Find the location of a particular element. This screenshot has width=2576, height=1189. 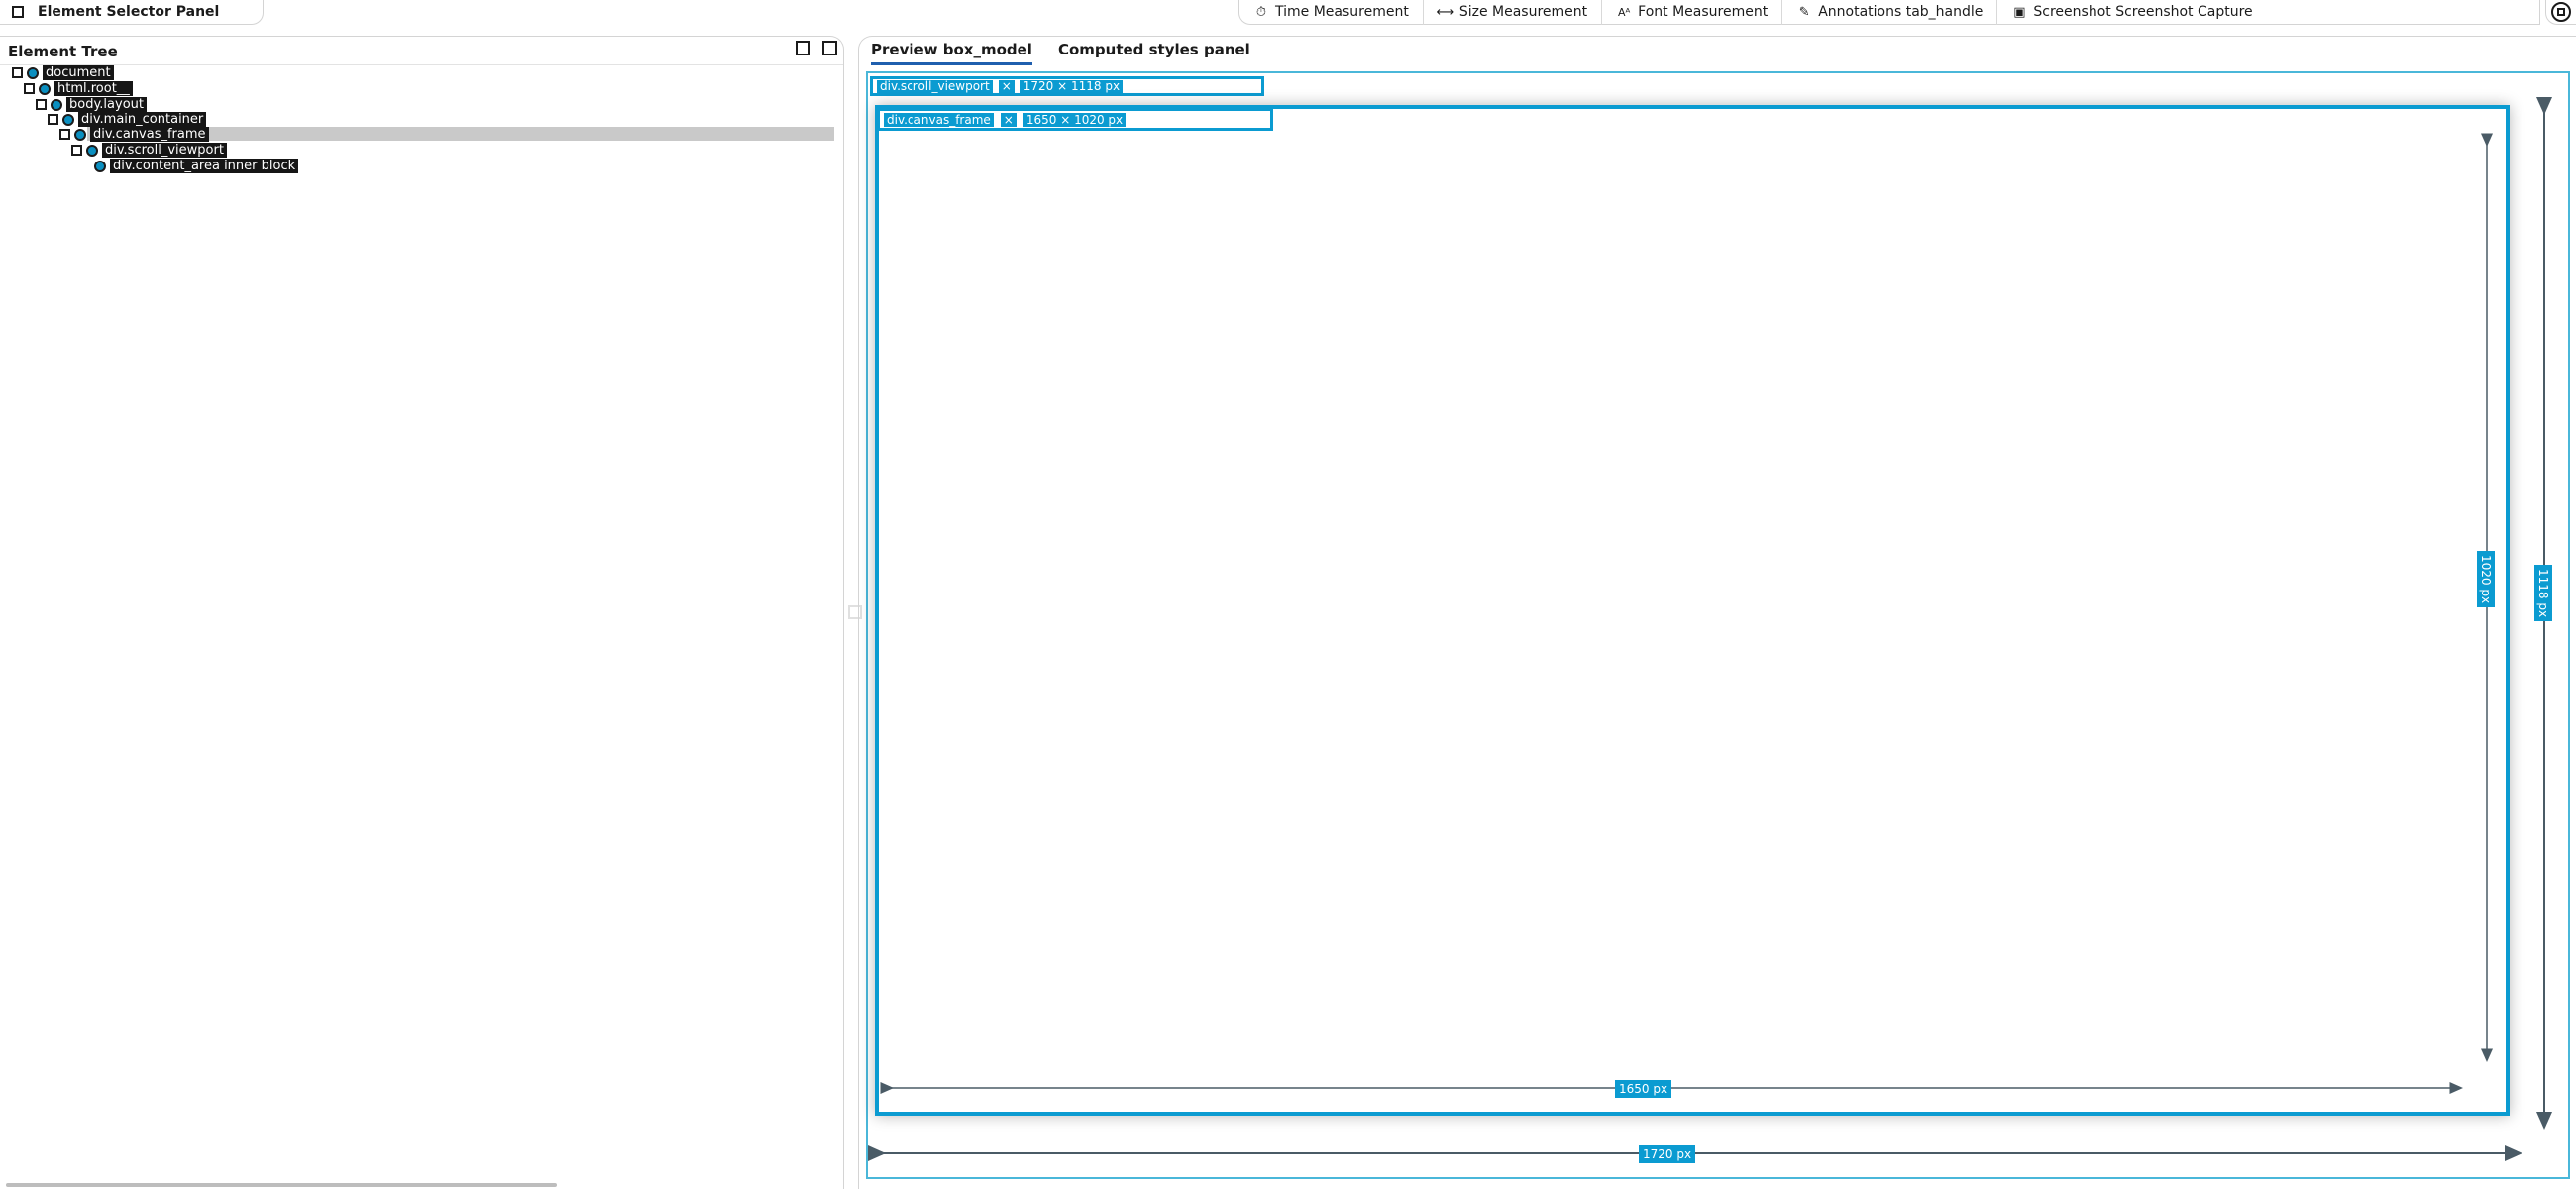

tree-node: html.root__ is located at coordinates (78, 88).